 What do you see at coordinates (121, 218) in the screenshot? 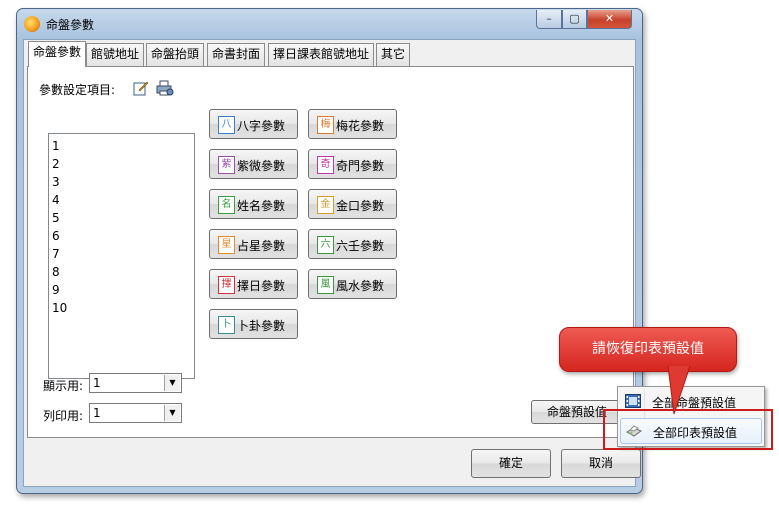
I see `list-item: 5` at bounding box center [121, 218].